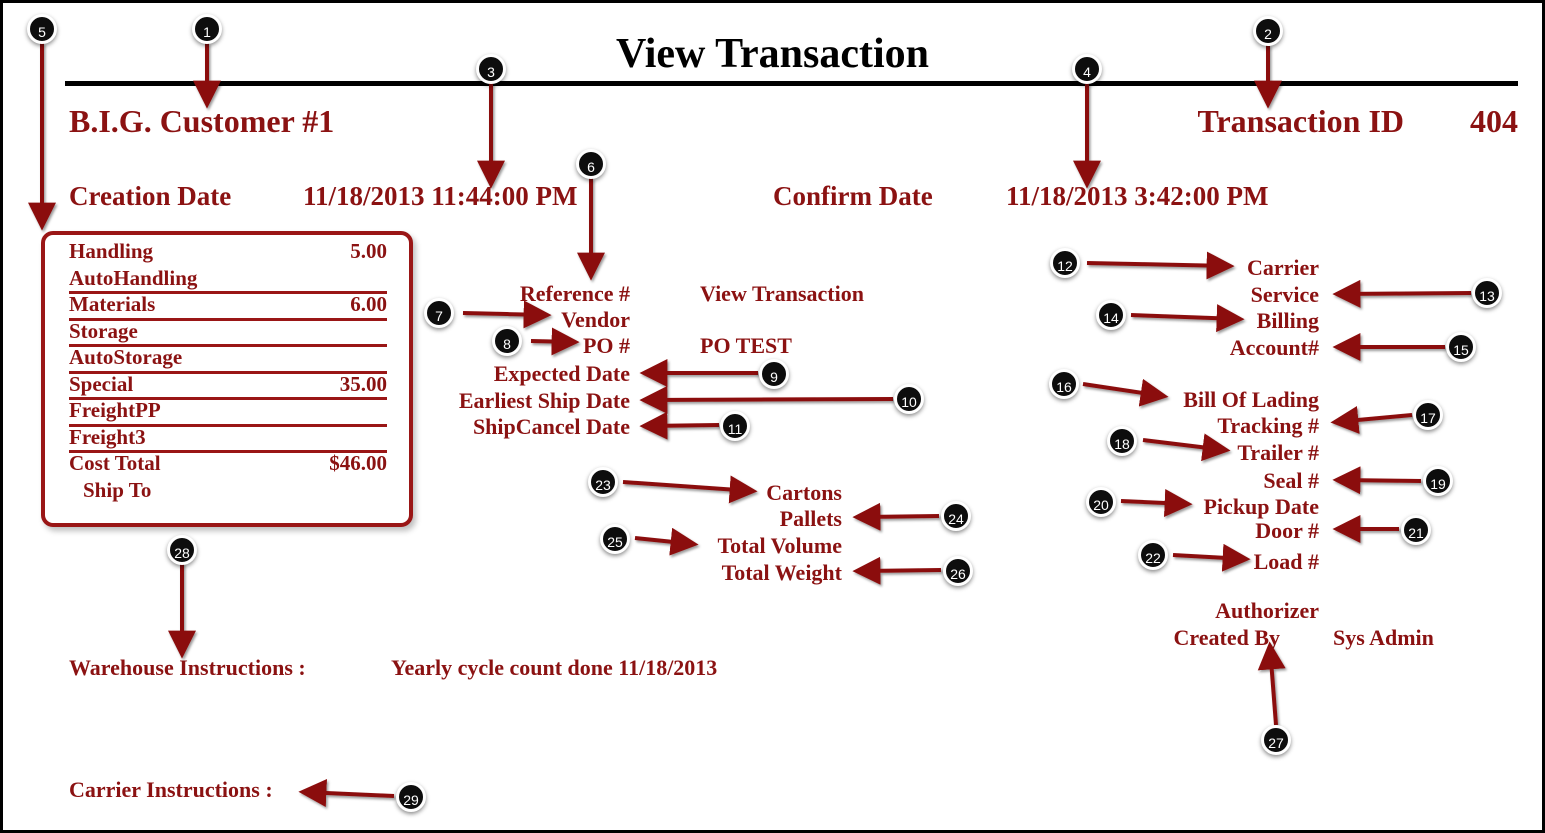  I want to click on cost-label: Freight3, so click(107, 436).